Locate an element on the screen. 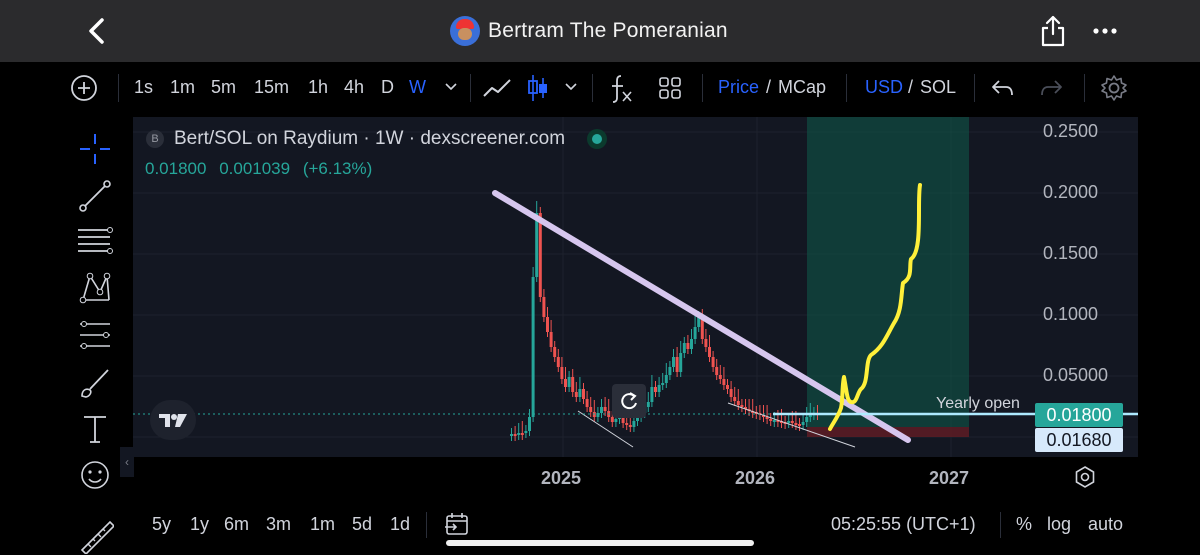 The height and width of the screenshot is (555, 1200). emoji-tool-icon is located at coordinates (95, 475).